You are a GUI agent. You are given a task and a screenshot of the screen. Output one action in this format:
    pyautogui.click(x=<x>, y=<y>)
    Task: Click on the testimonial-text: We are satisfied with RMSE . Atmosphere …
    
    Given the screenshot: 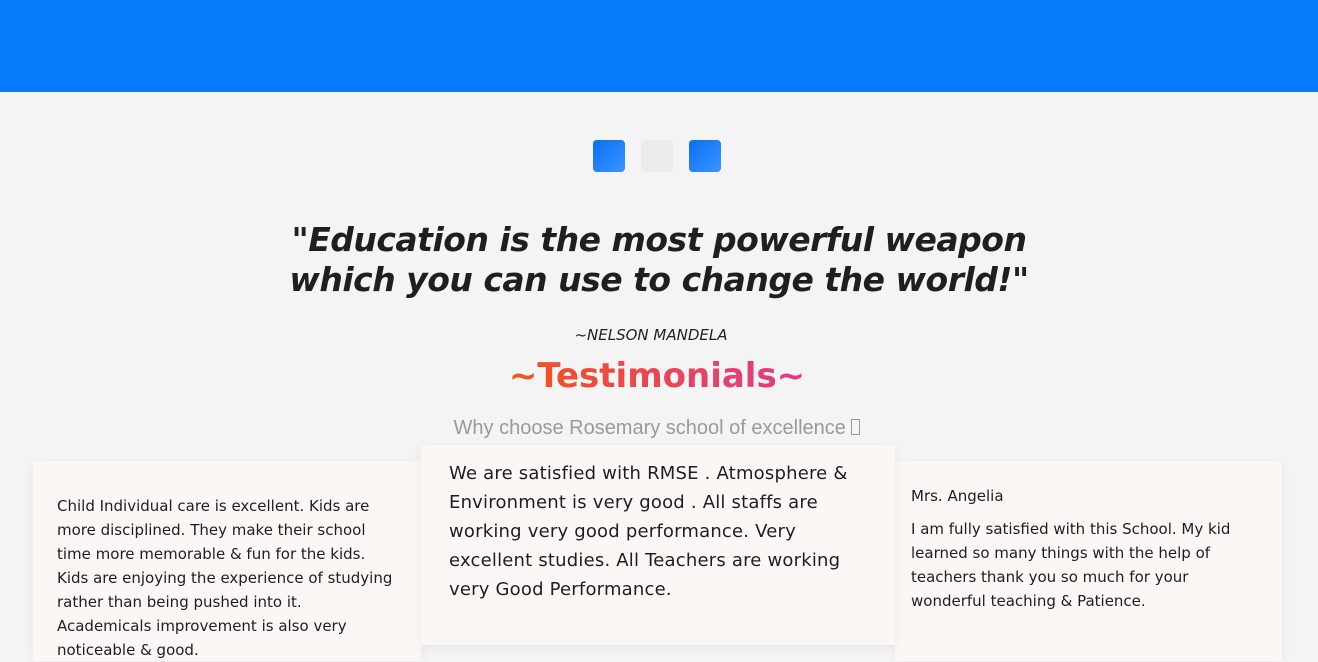 What is the action you would take?
    pyautogui.click(x=648, y=531)
    